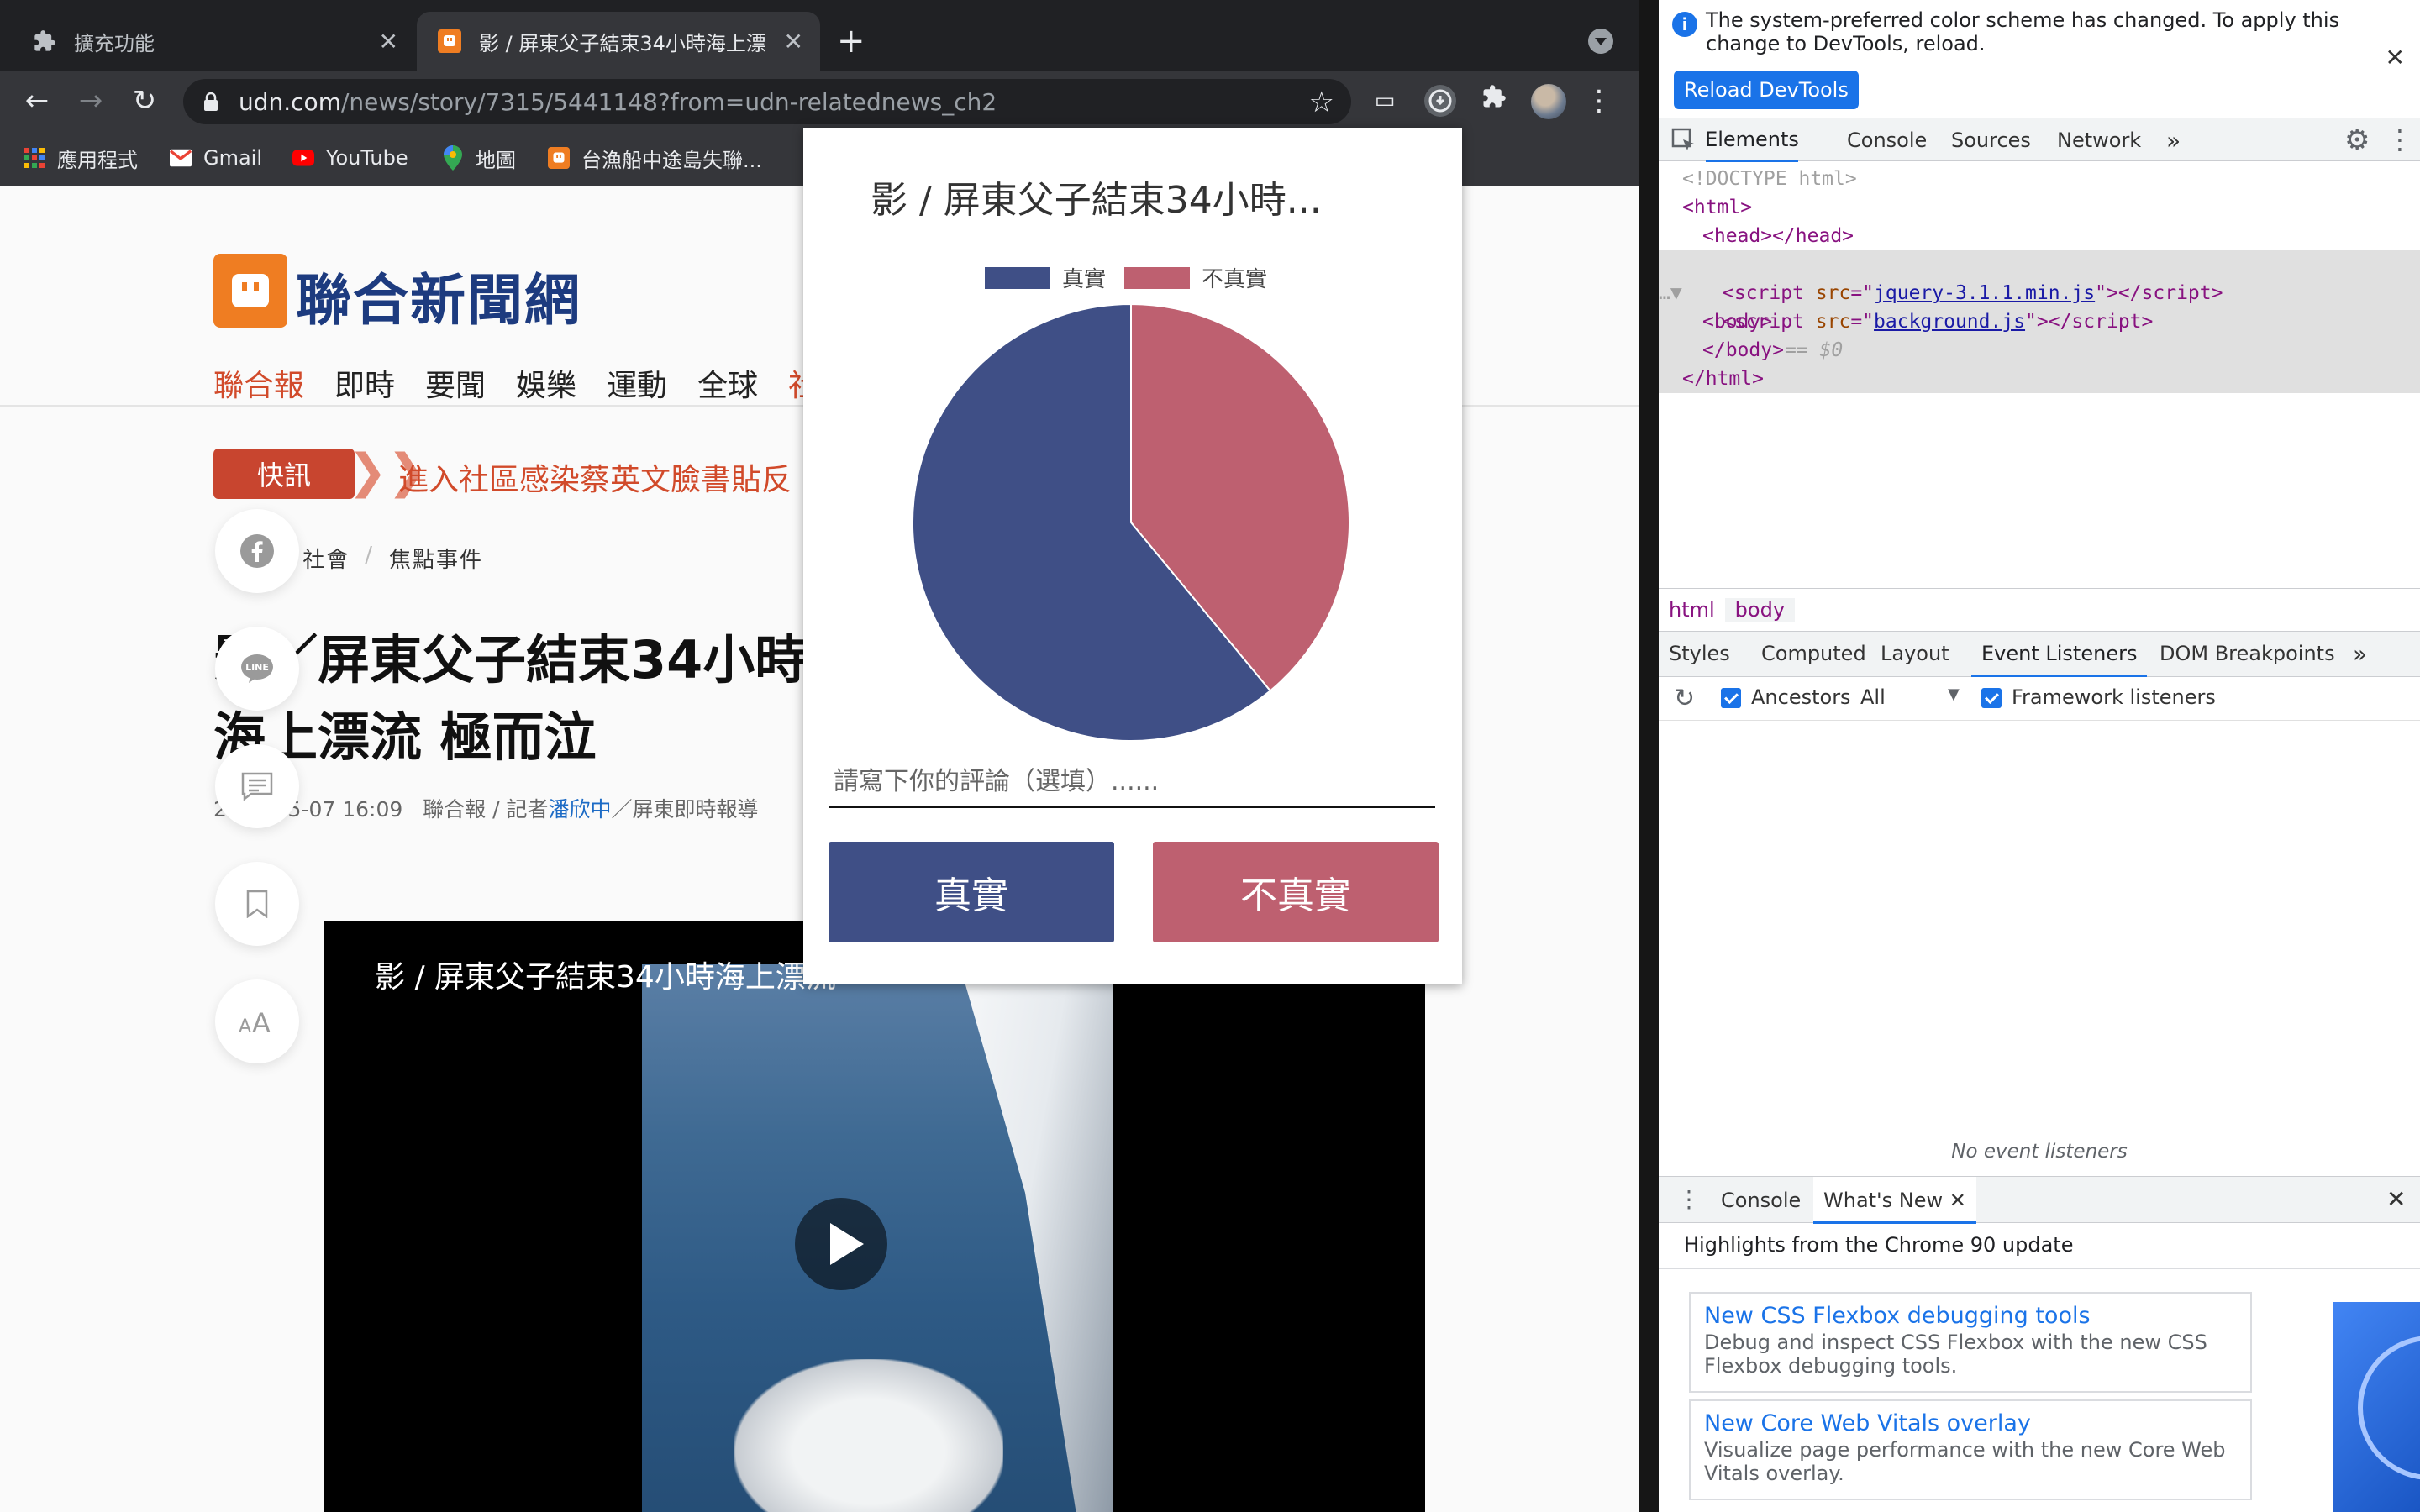  I want to click on inspect-element-icon, so click(1683, 140).